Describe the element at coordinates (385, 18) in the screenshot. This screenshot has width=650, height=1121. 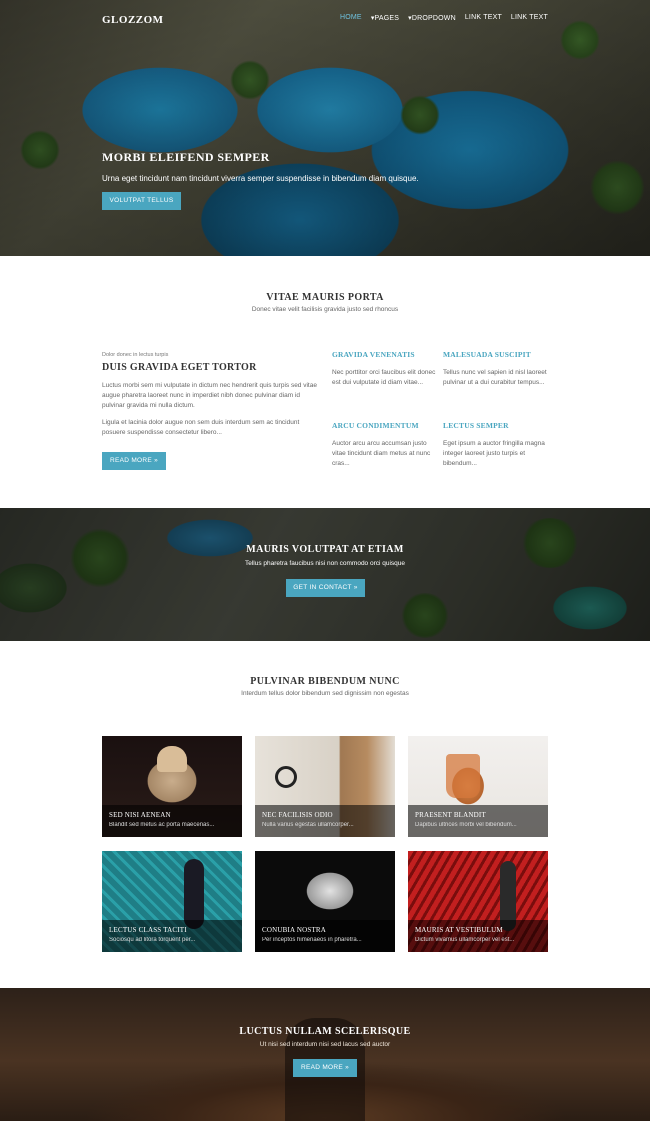
I see `nav-pages: ▾PAGES` at that location.